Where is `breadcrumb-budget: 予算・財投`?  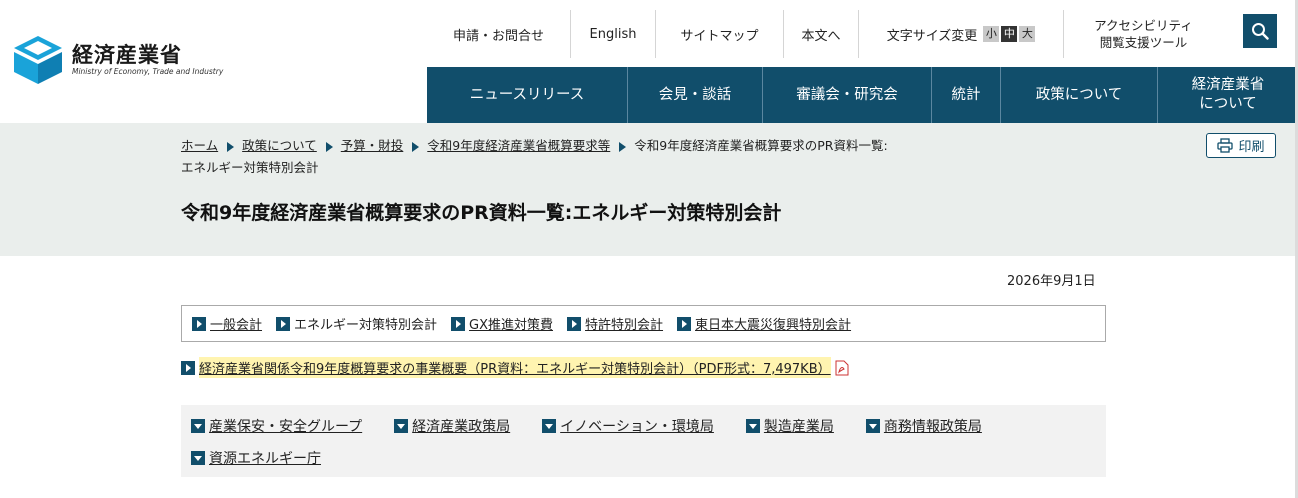
breadcrumb-budget: 予算・財投 is located at coordinates (372, 145).